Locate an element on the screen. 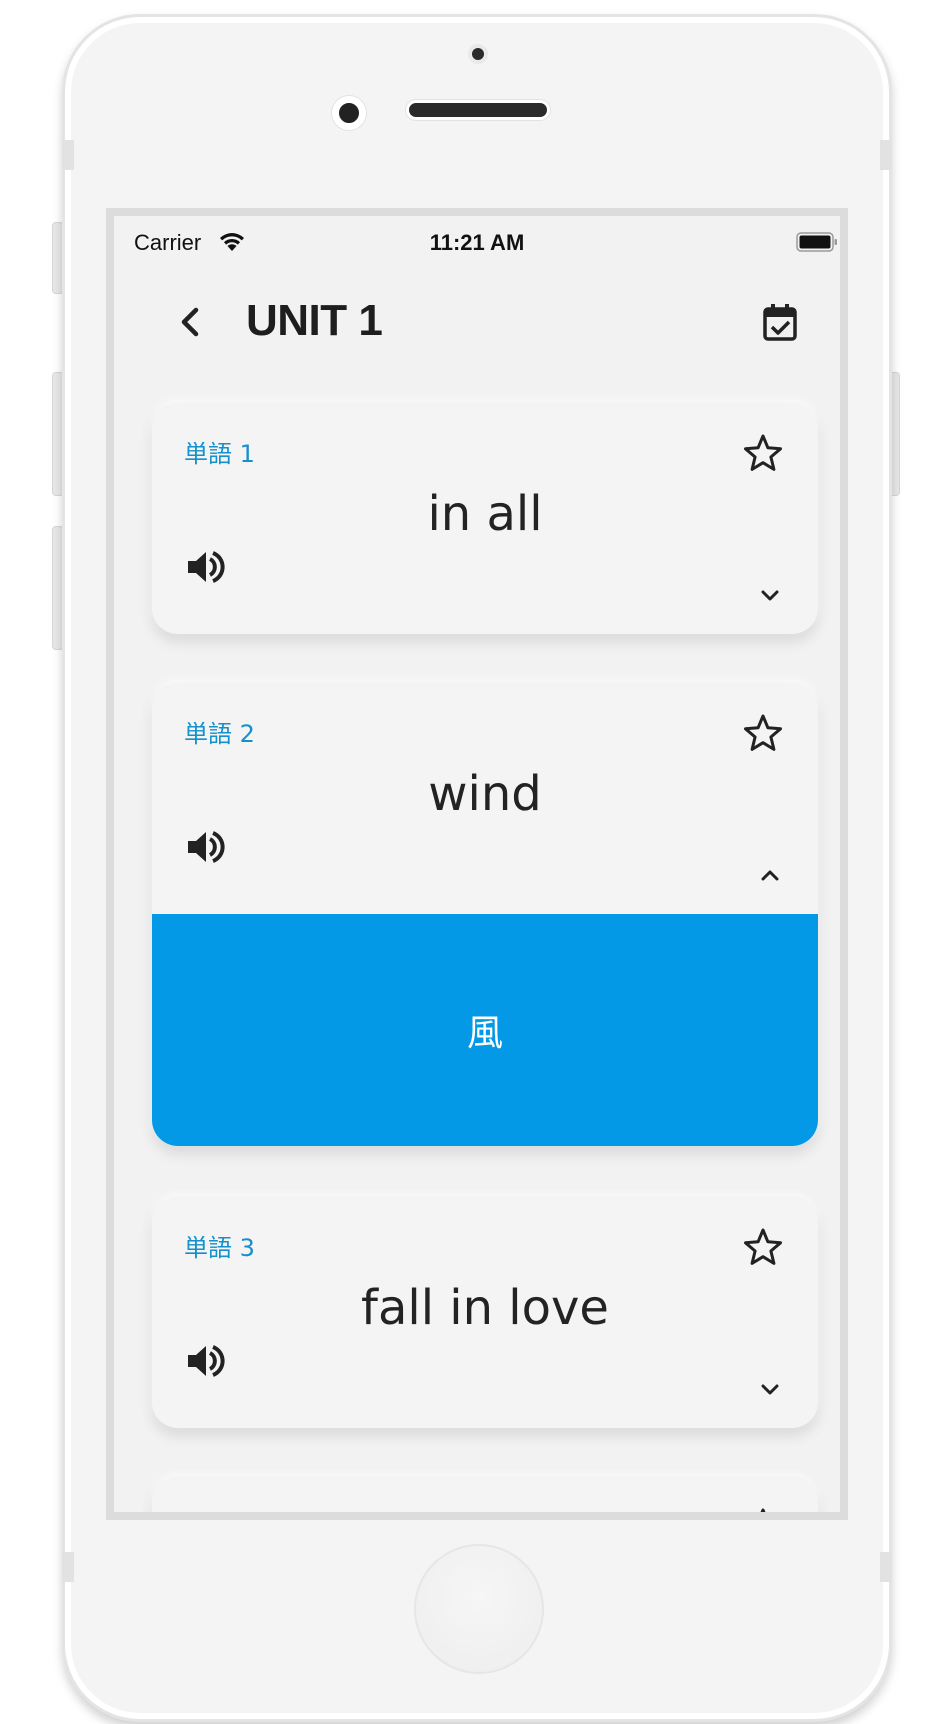 This screenshot has height=1724, width=952. earpiece-speaker is located at coordinates (478, 110).